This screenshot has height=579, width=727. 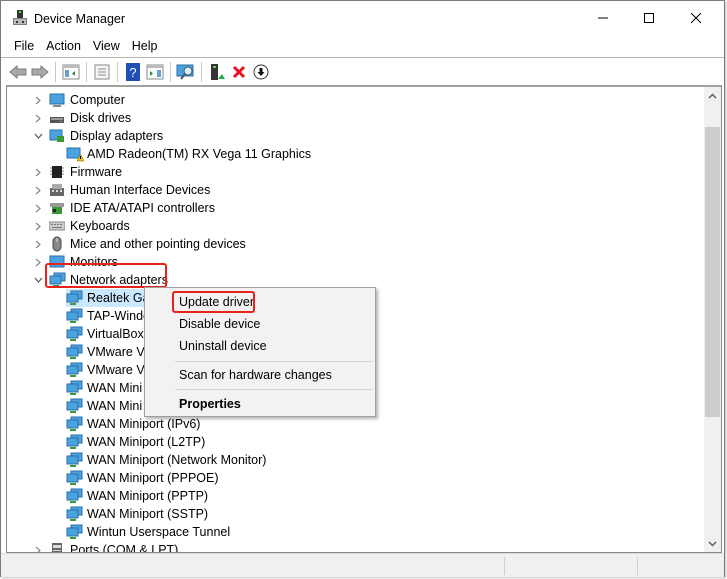 I want to click on update-driver-button, so click(x=217, y=72).